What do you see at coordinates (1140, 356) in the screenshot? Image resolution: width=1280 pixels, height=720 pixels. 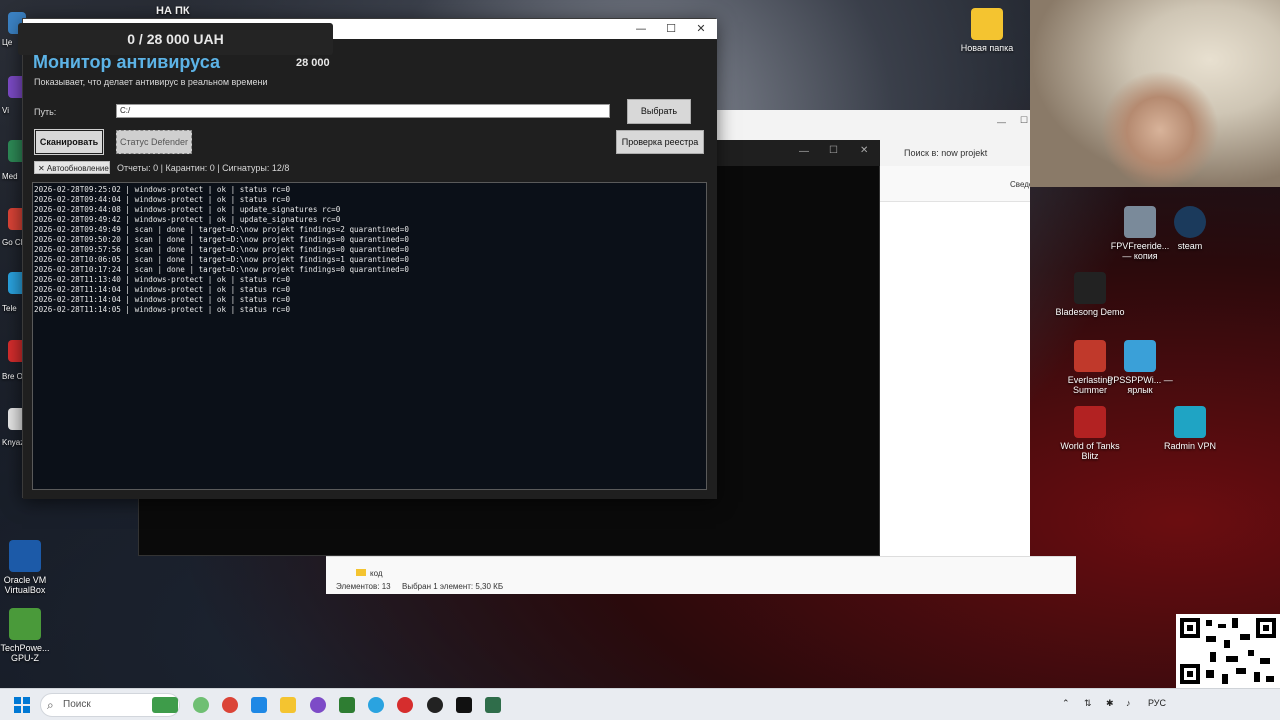 I see `ppsspp-icon` at bounding box center [1140, 356].